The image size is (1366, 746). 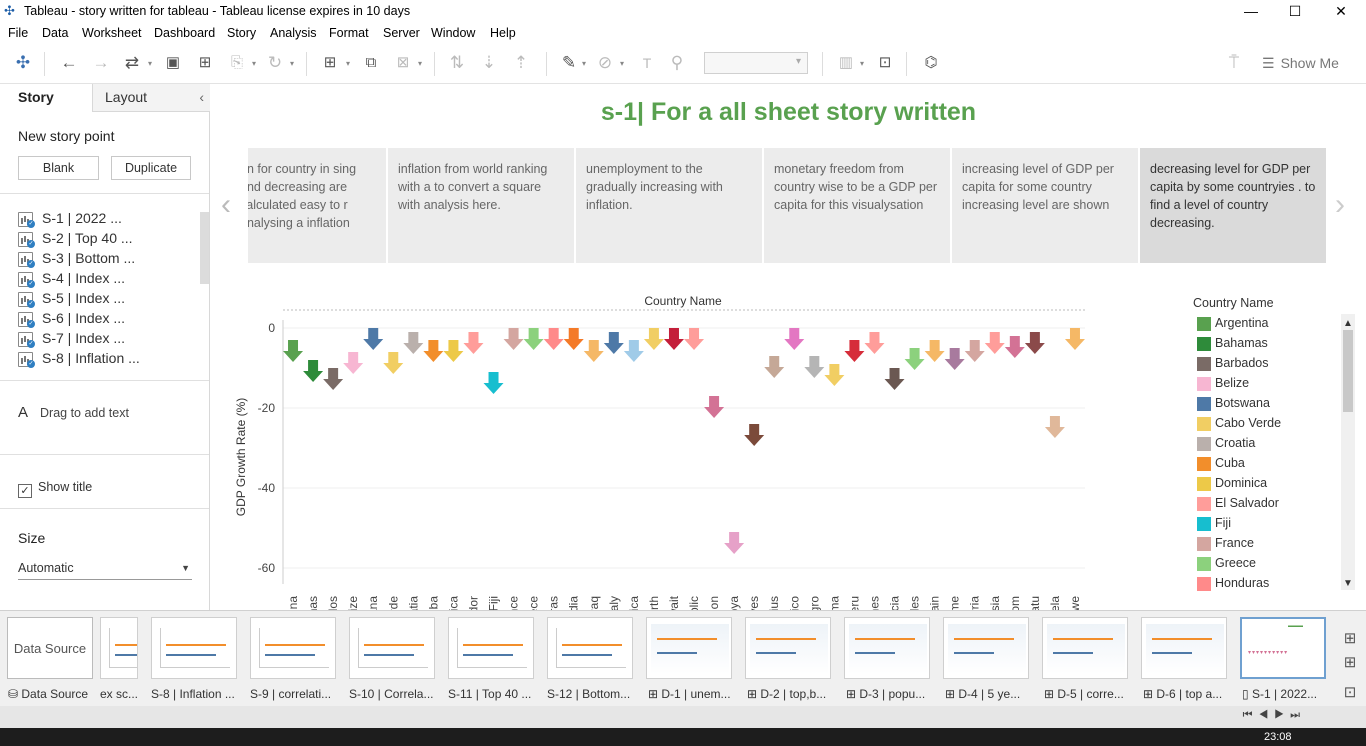 I want to click on fit-icon: ▥, so click(x=846, y=63).